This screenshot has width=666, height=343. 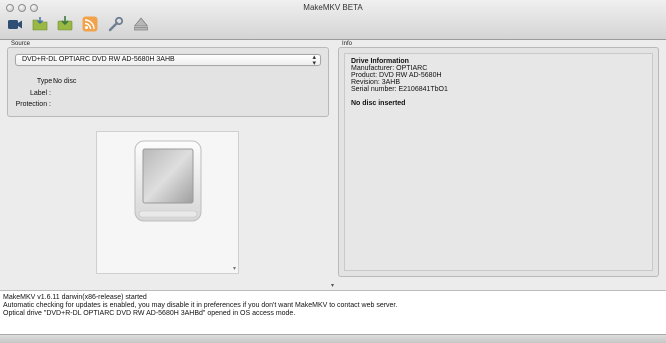 I want to click on label-label: Label :, so click(x=40, y=93).